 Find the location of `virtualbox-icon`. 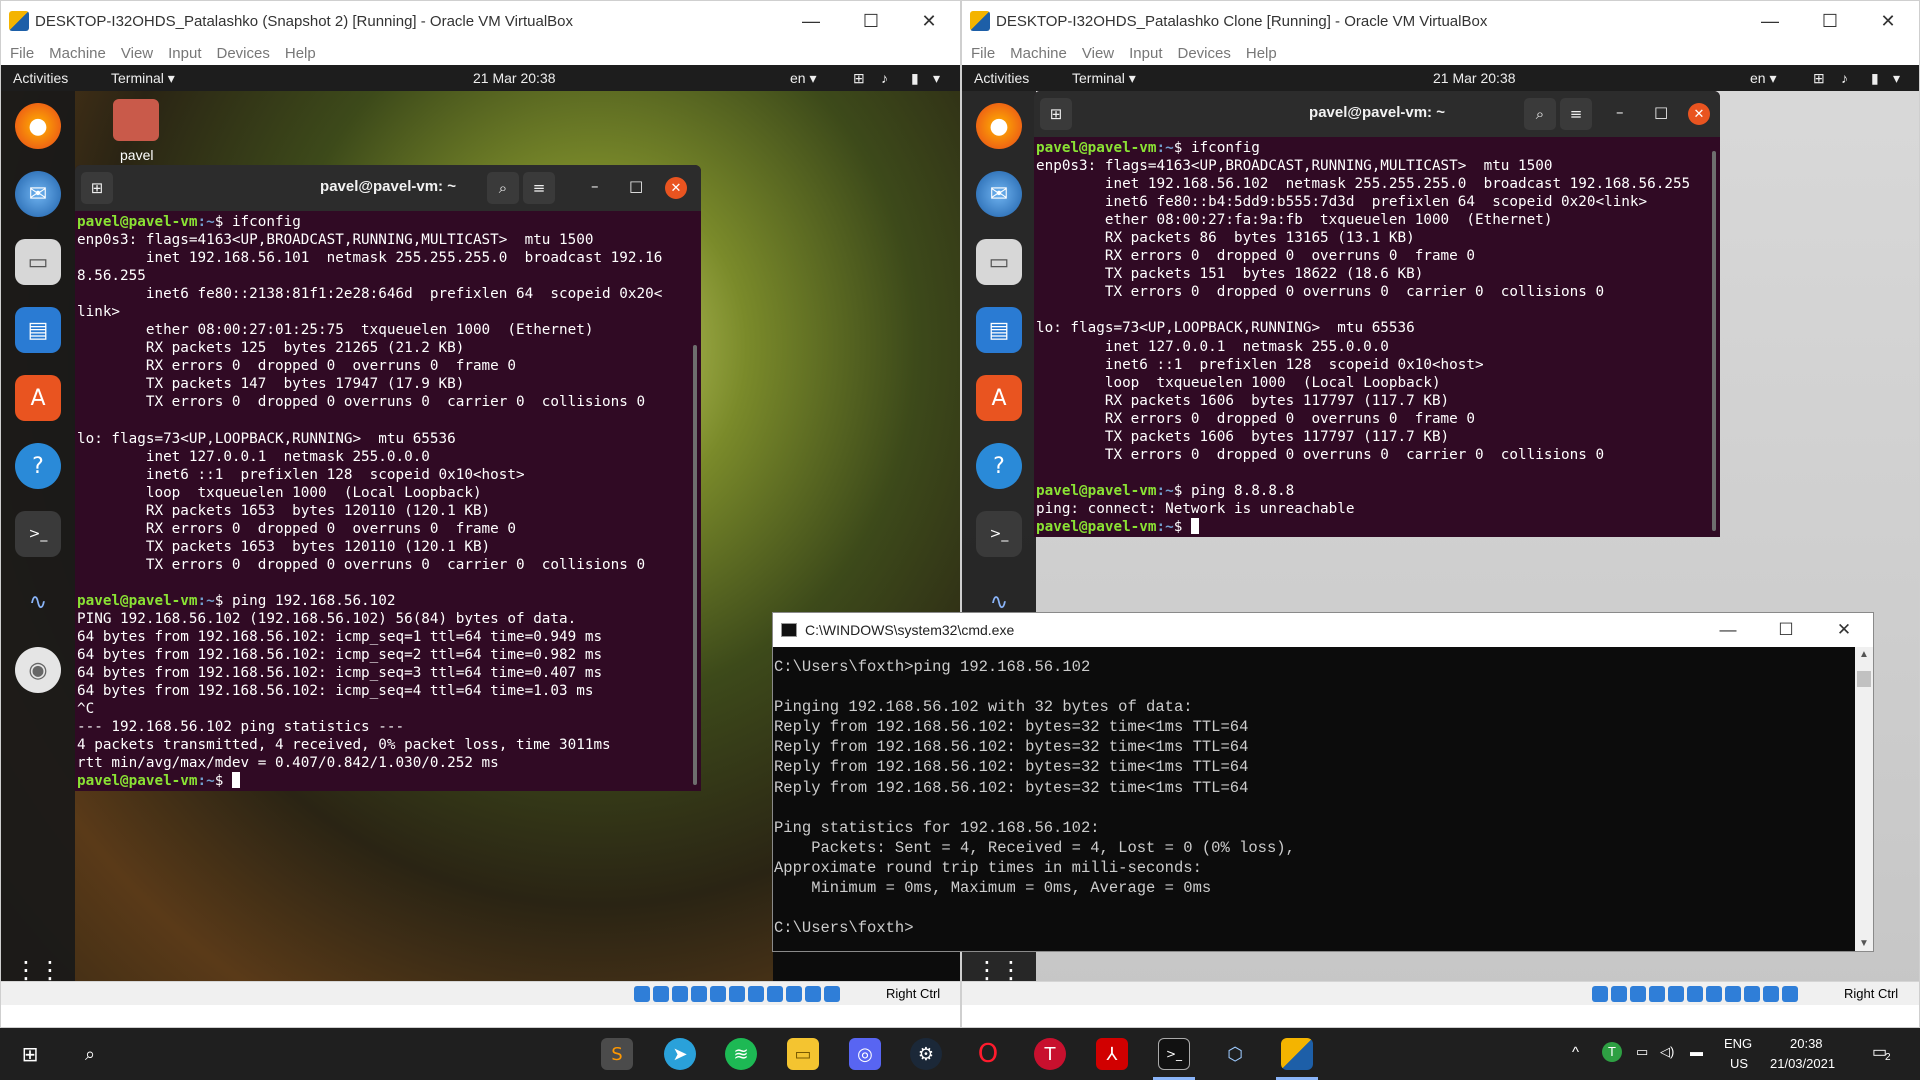

virtualbox-icon is located at coordinates (1297, 1054).